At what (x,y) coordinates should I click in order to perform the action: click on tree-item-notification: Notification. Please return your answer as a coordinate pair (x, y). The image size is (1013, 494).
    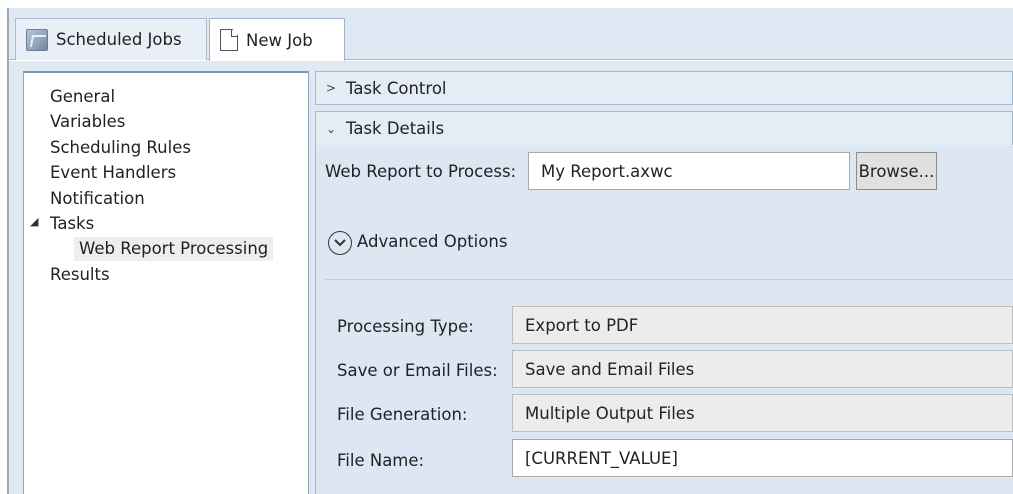
    Looking at the image, I should click on (97, 199).